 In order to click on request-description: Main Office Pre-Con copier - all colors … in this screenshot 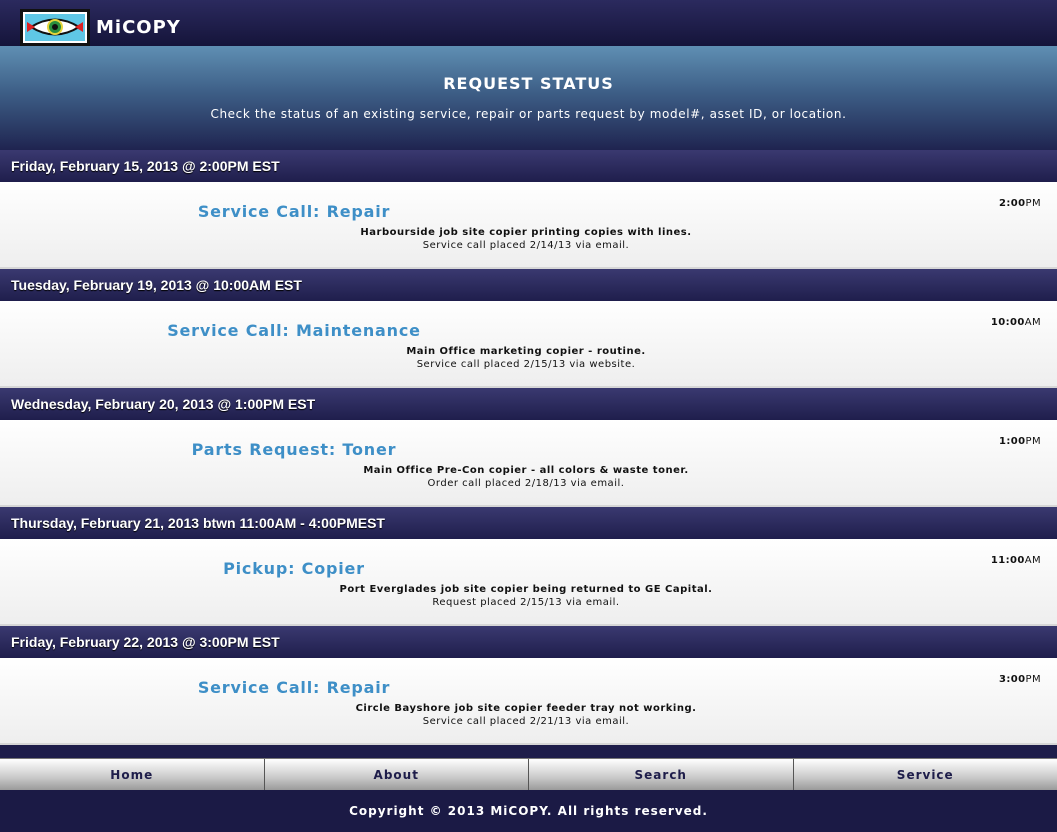, I will do `click(526, 470)`.